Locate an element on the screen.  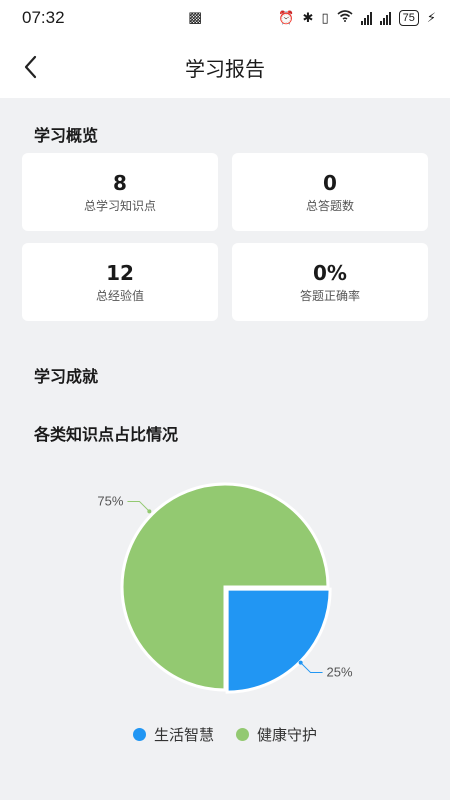
page-title: 学习报告 is located at coordinates (225, 68).